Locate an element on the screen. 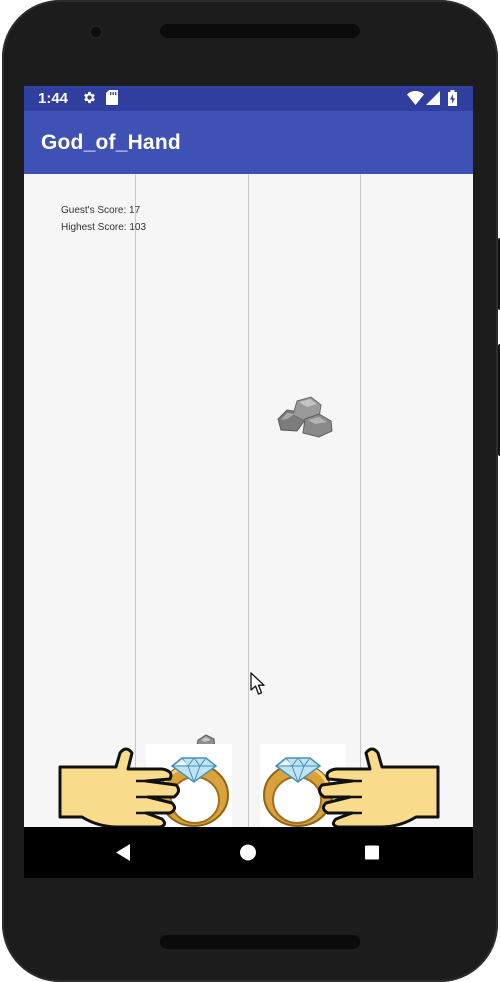 Image resolution: width=500 pixels, height=982 pixels. mouse-cursor-icon is located at coordinates (258, 686).